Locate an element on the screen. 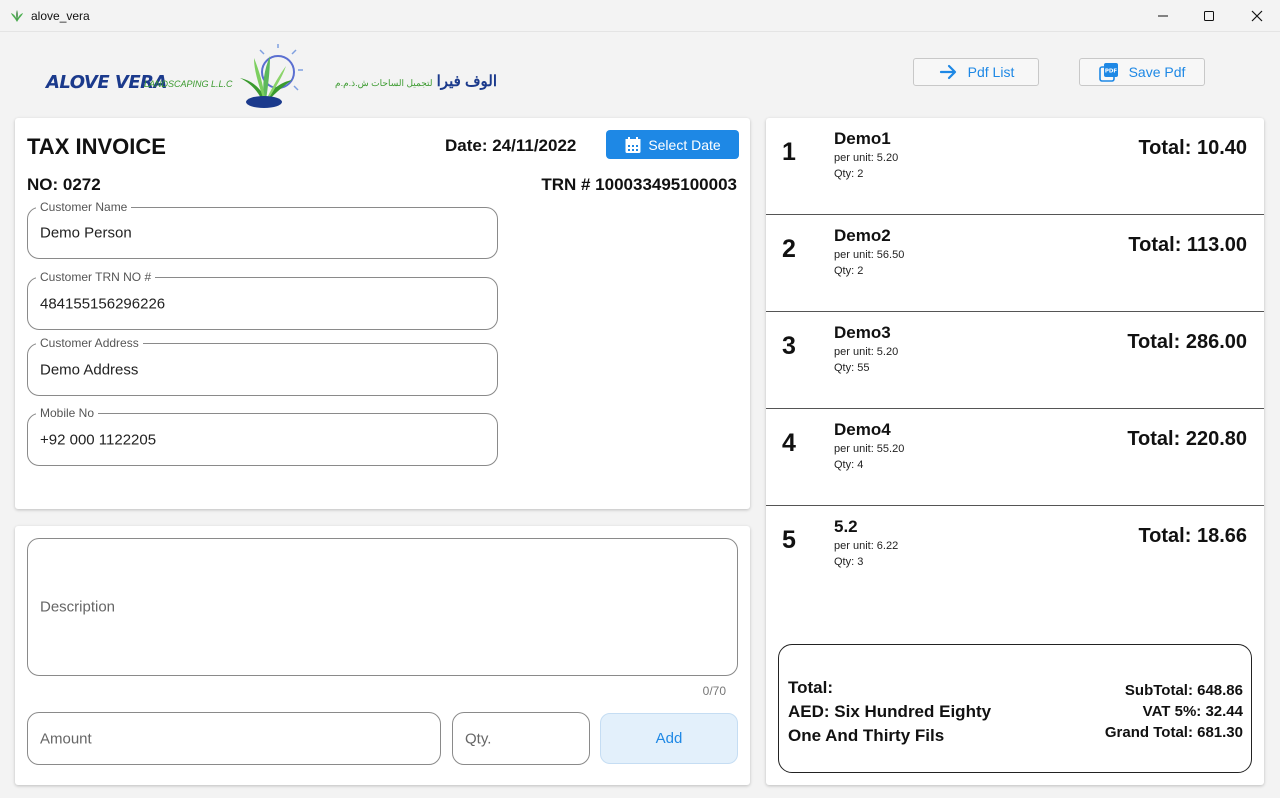 The height and width of the screenshot is (798, 1280). item-index: 1 is located at coordinates (789, 152).